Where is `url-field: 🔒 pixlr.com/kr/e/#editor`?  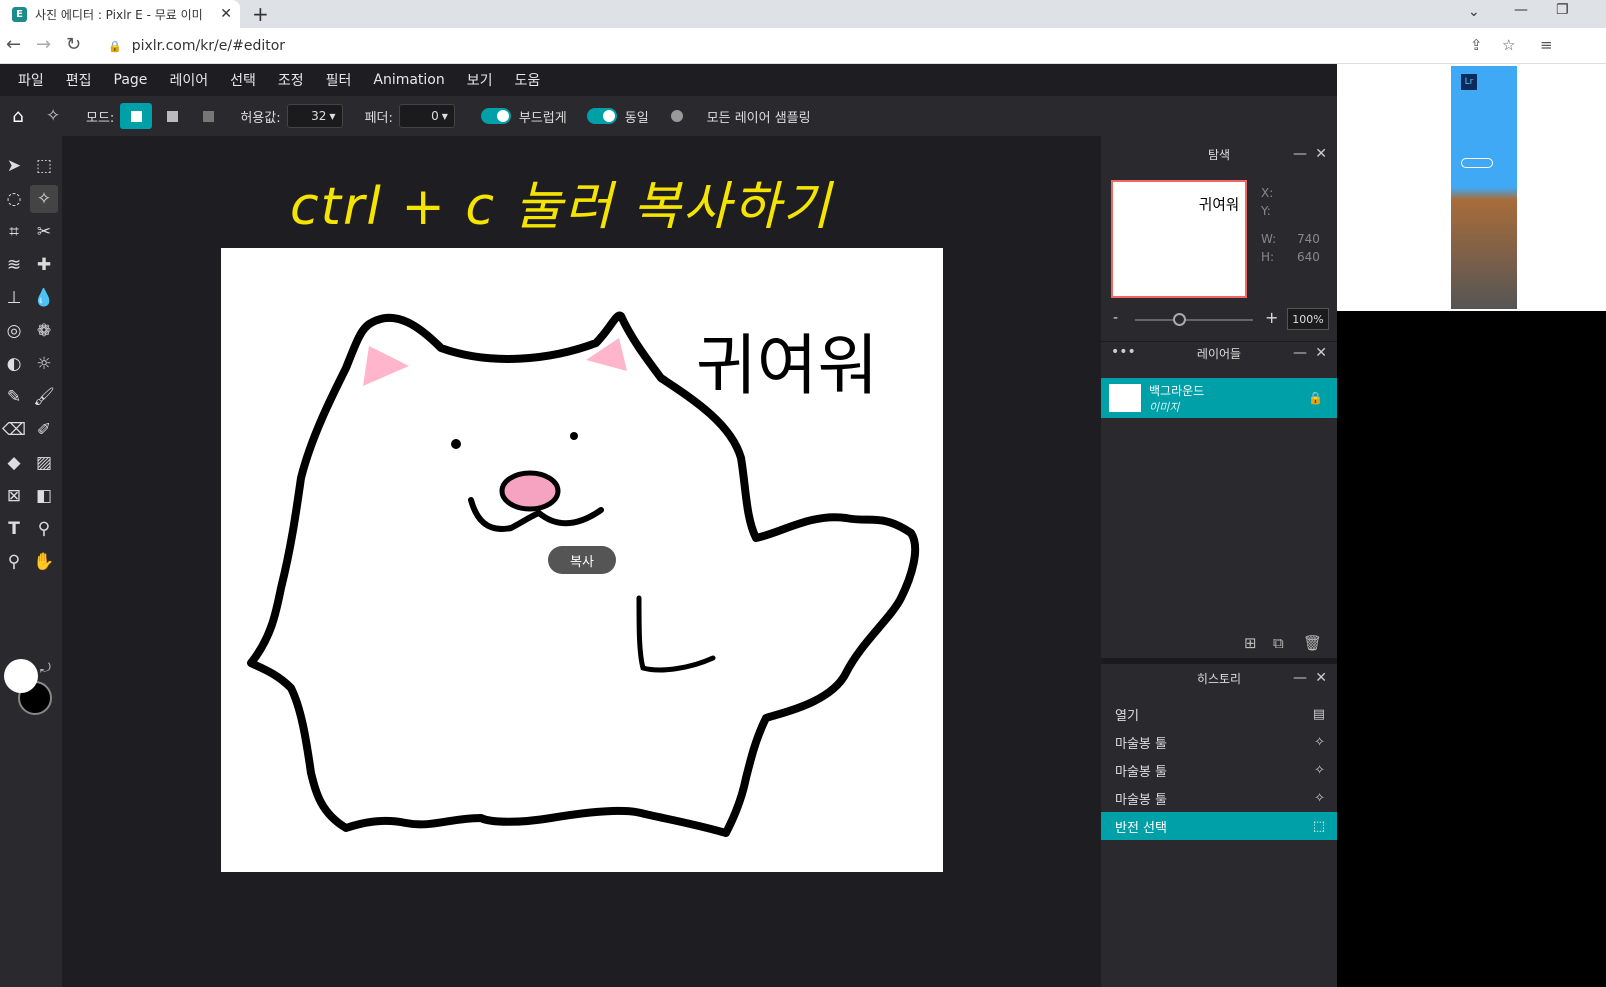
url-field: 🔒 pixlr.com/kr/e/#editor is located at coordinates (800, 46).